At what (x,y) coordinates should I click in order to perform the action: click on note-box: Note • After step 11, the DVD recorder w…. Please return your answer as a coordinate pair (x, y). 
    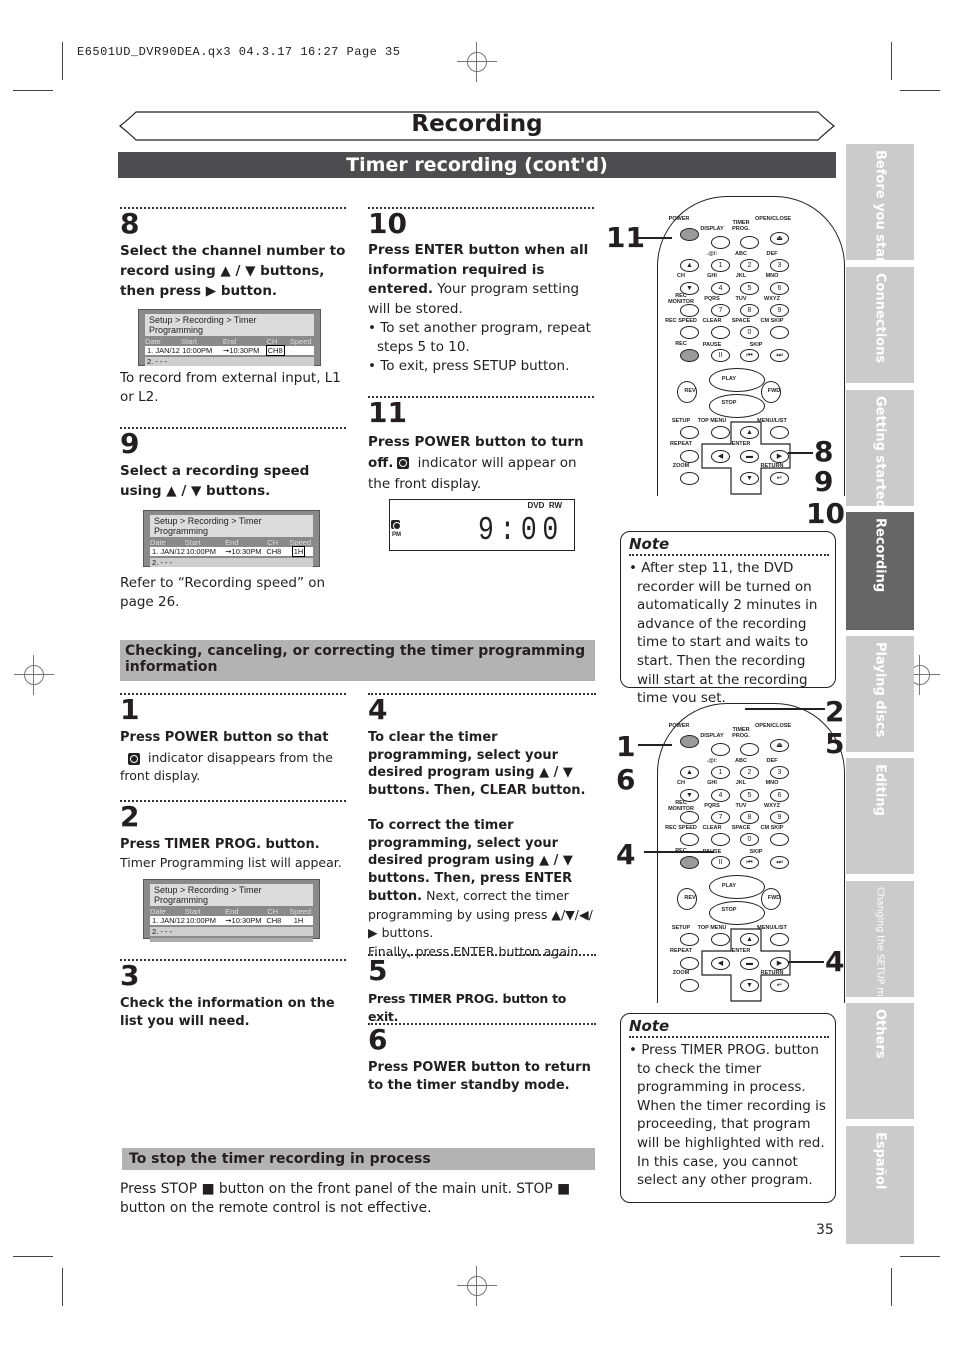
    Looking at the image, I should click on (728, 618).